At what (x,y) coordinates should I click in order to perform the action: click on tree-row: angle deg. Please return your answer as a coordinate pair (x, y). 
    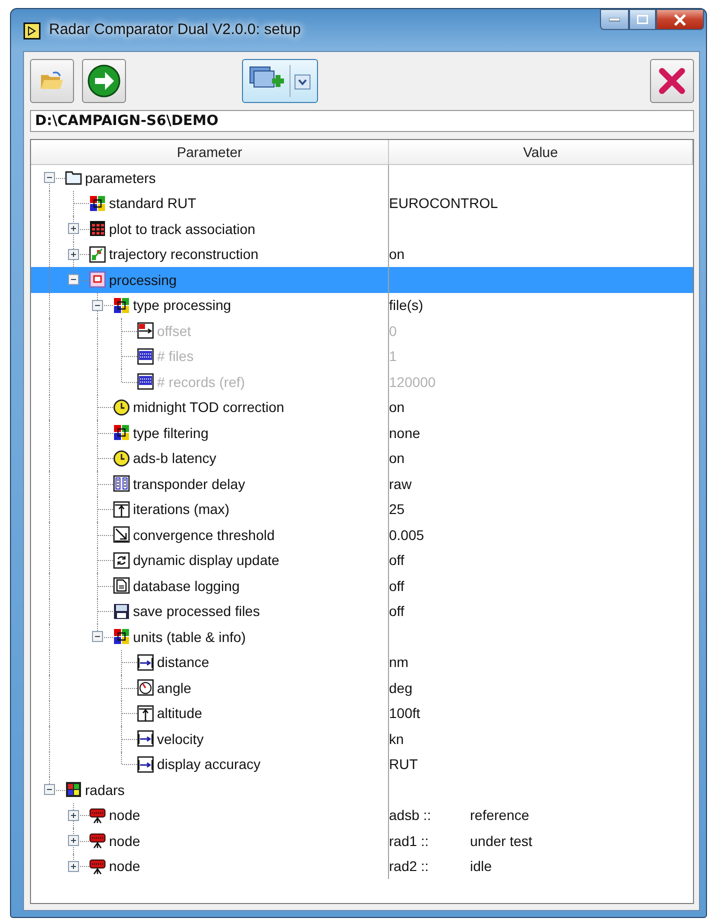
    Looking at the image, I should click on (362, 687).